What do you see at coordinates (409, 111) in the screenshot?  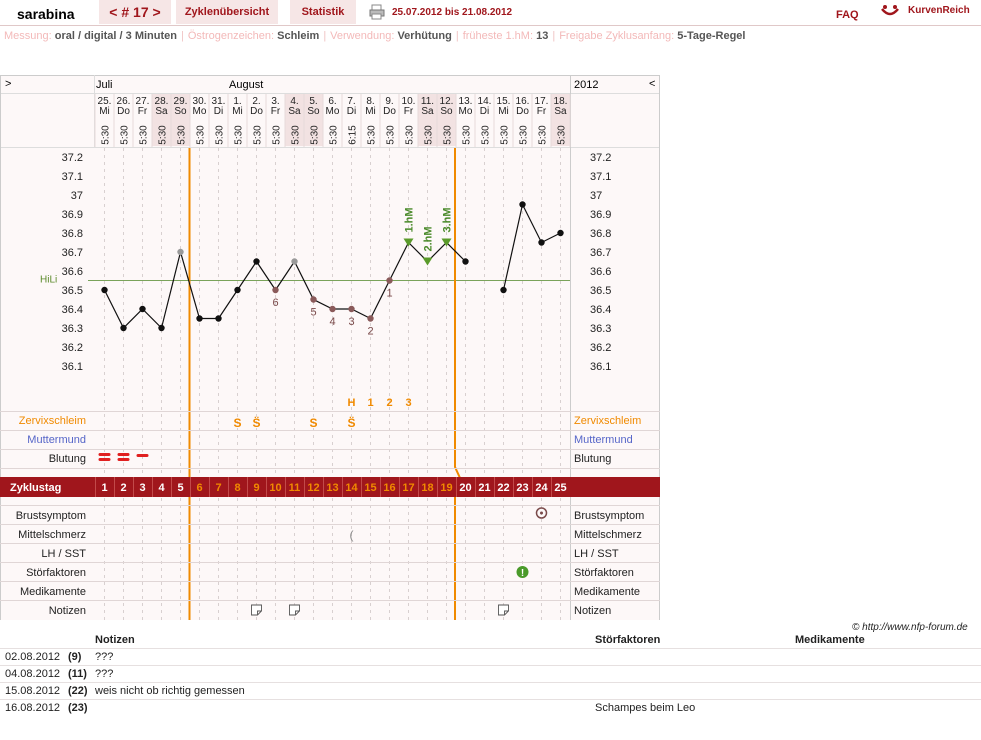 I see `day-weekday: Fr` at bounding box center [409, 111].